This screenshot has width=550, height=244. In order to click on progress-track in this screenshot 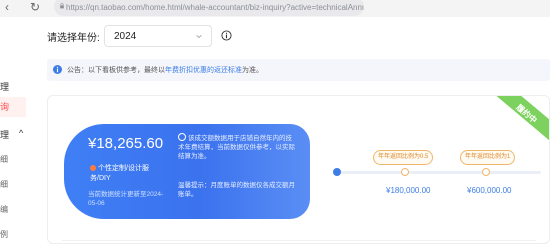, I will do `click(438, 172)`.